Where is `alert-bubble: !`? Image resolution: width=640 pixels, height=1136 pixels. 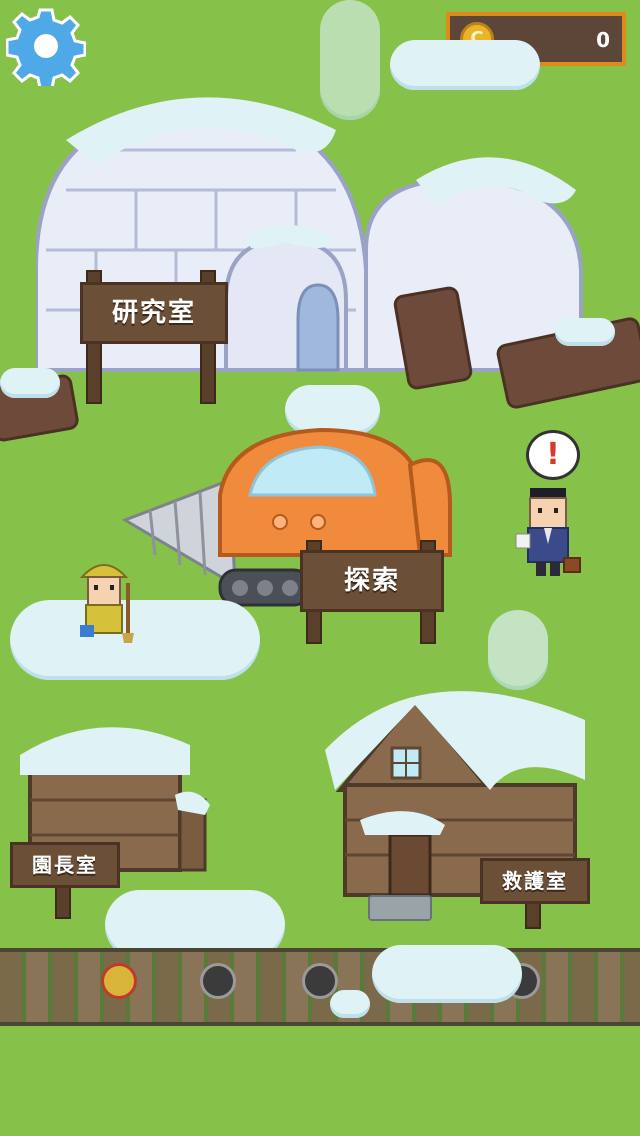
alert-bubble: ! is located at coordinates (553, 455).